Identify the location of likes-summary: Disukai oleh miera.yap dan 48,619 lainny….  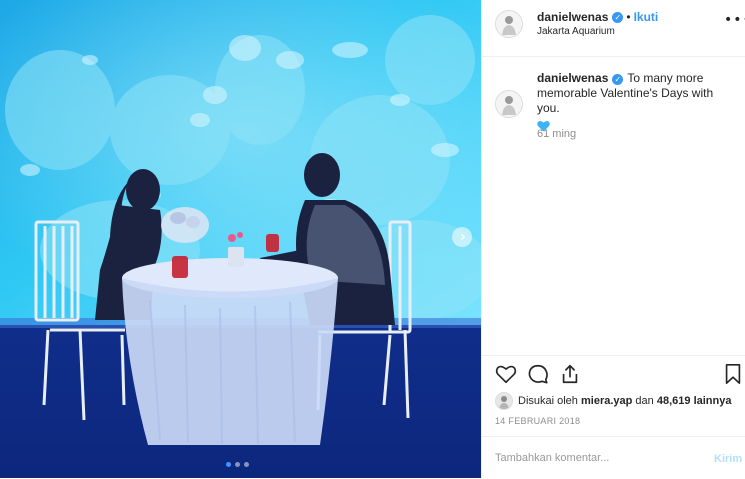
(613, 401).